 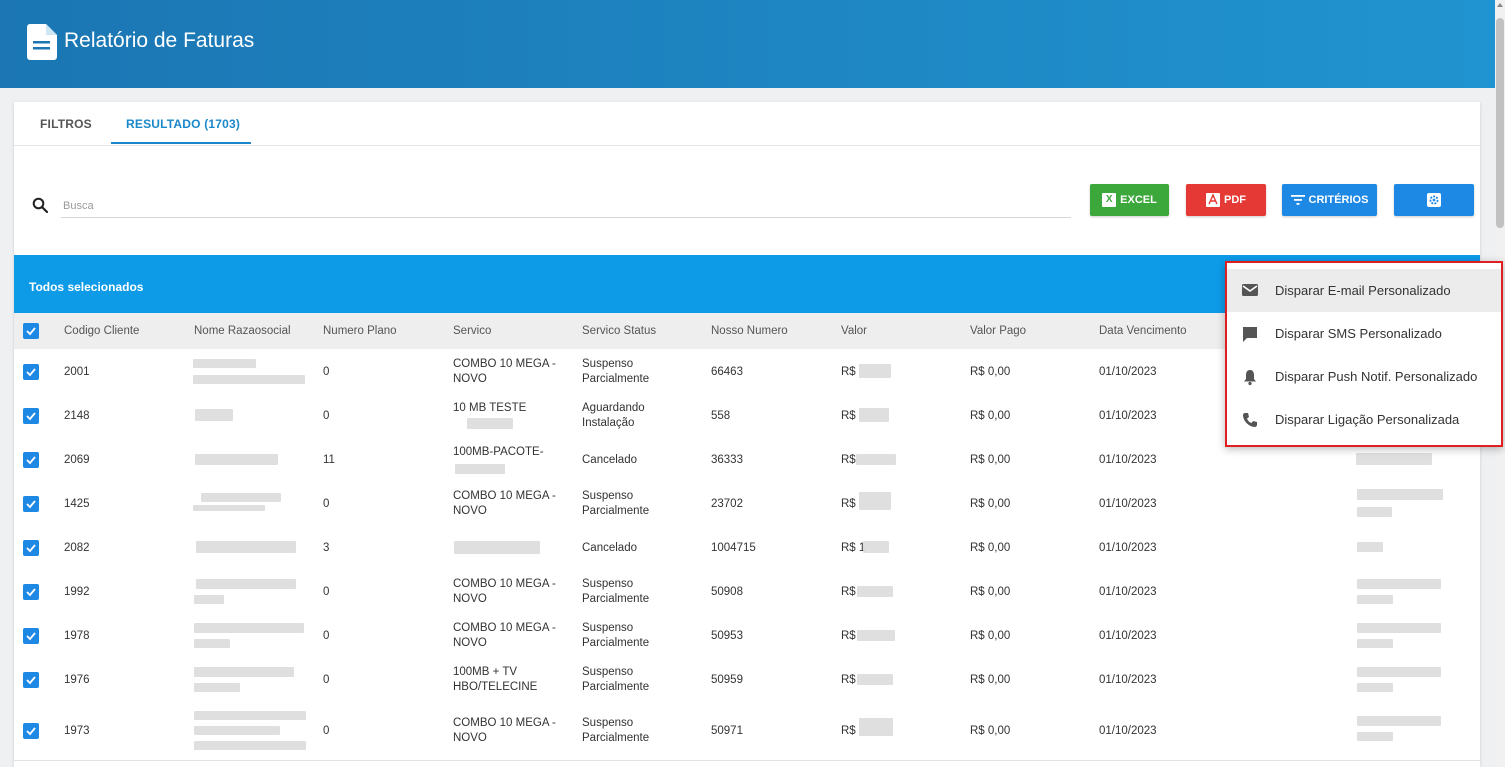 What do you see at coordinates (608, 423) in the screenshot?
I see `status-line: Instalação` at bounding box center [608, 423].